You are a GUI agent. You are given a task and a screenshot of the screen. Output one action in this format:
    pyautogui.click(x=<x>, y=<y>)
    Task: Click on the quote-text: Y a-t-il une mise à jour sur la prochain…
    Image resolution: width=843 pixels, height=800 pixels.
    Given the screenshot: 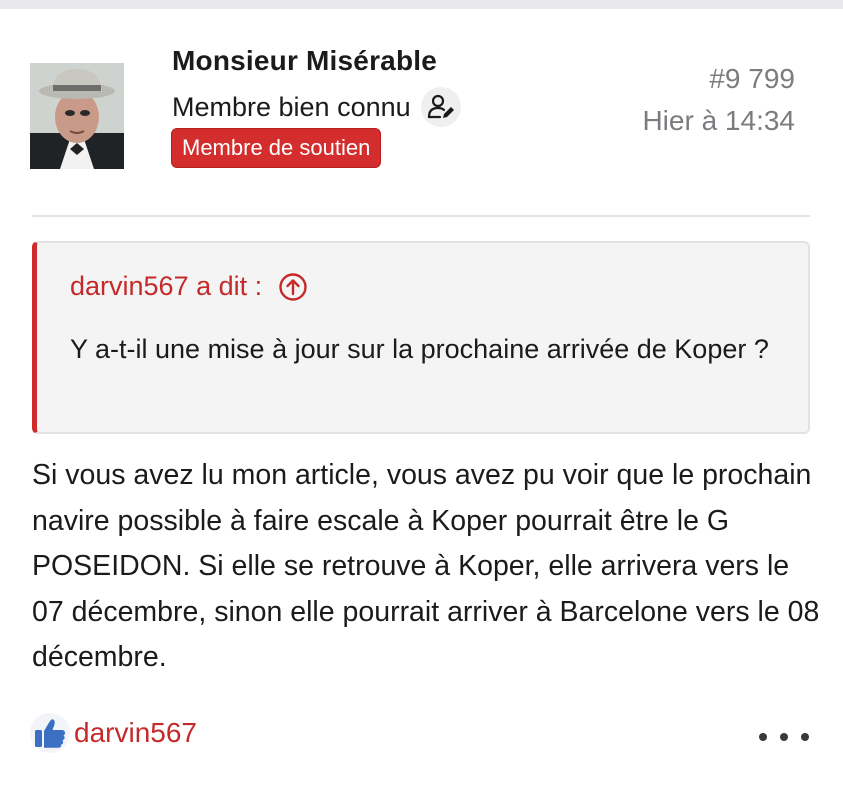 What is the action you would take?
    pyautogui.click(x=419, y=349)
    